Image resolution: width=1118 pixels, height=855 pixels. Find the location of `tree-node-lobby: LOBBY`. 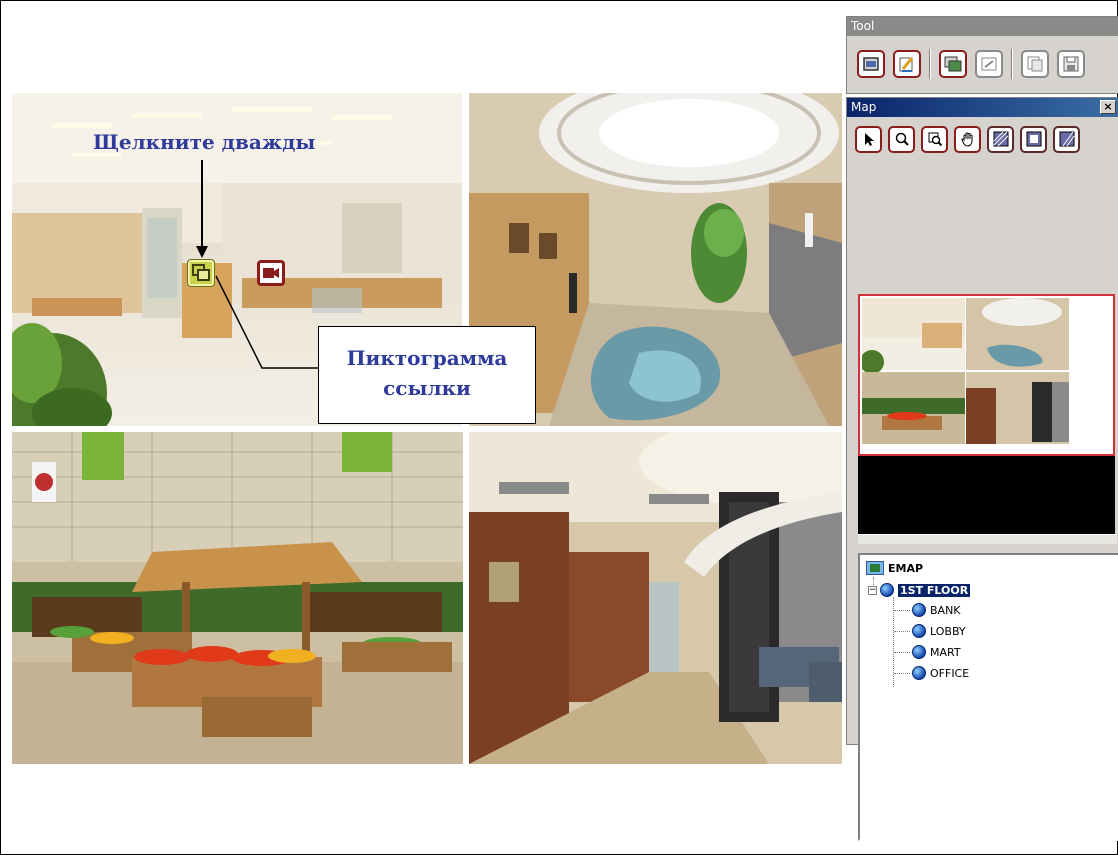

tree-node-lobby: LOBBY is located at coordinates (939, 631).